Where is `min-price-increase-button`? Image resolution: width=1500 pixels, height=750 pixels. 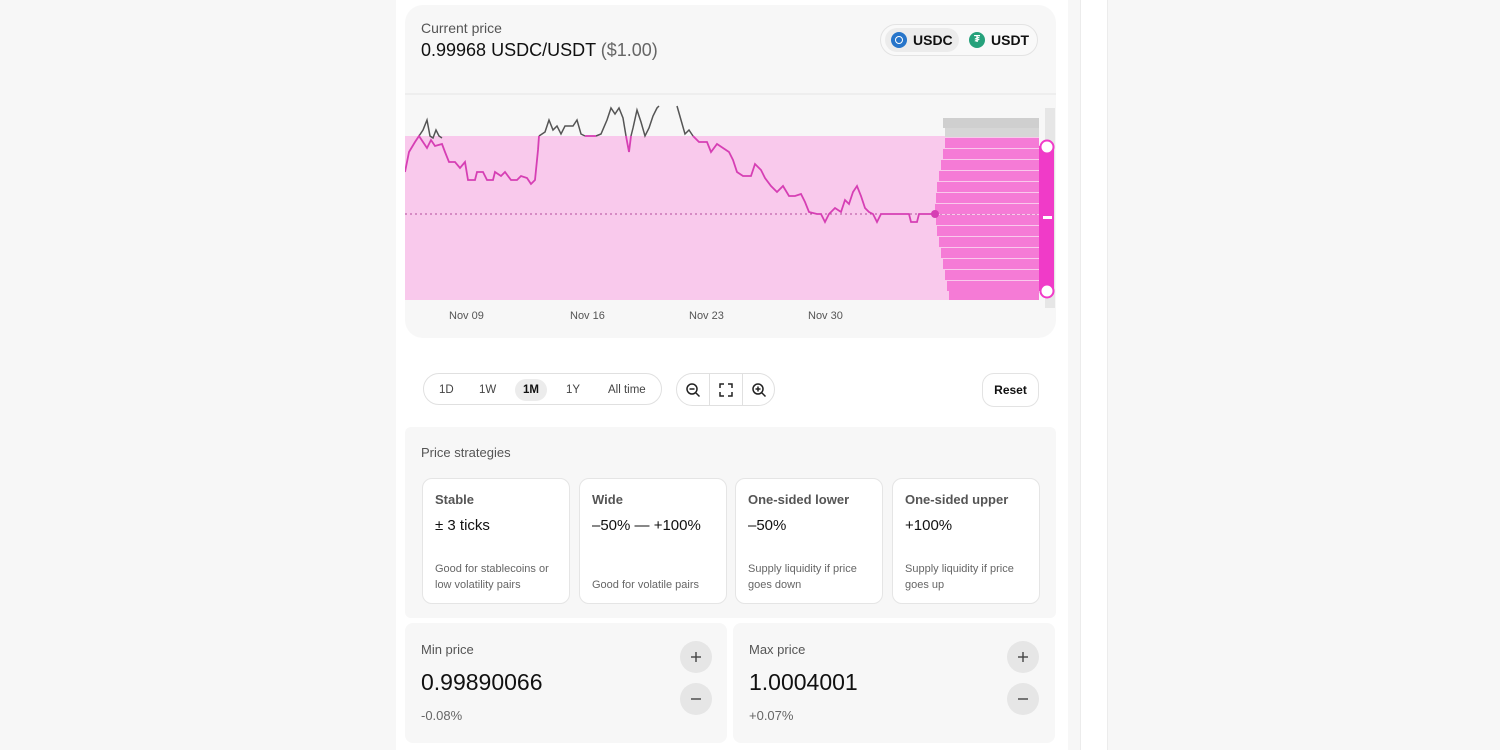 min-price-increase-button is located at coordinates (696, 657).